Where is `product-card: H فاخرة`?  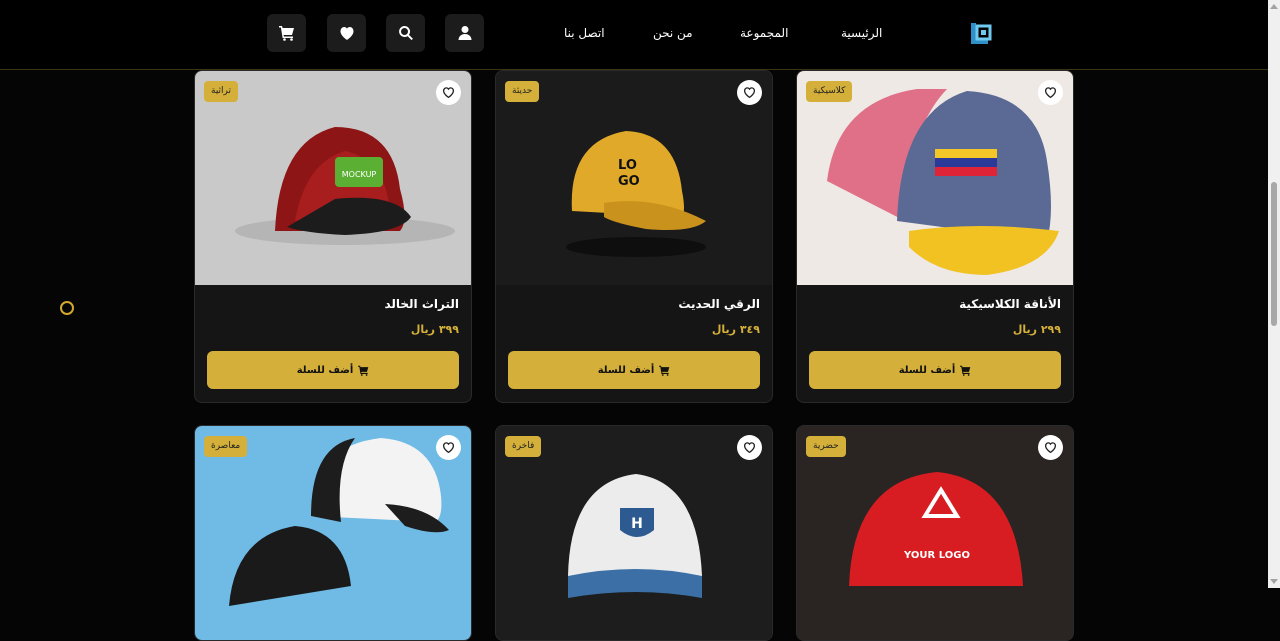 product-card: H فاخرة is located at coordinates (634, 533).